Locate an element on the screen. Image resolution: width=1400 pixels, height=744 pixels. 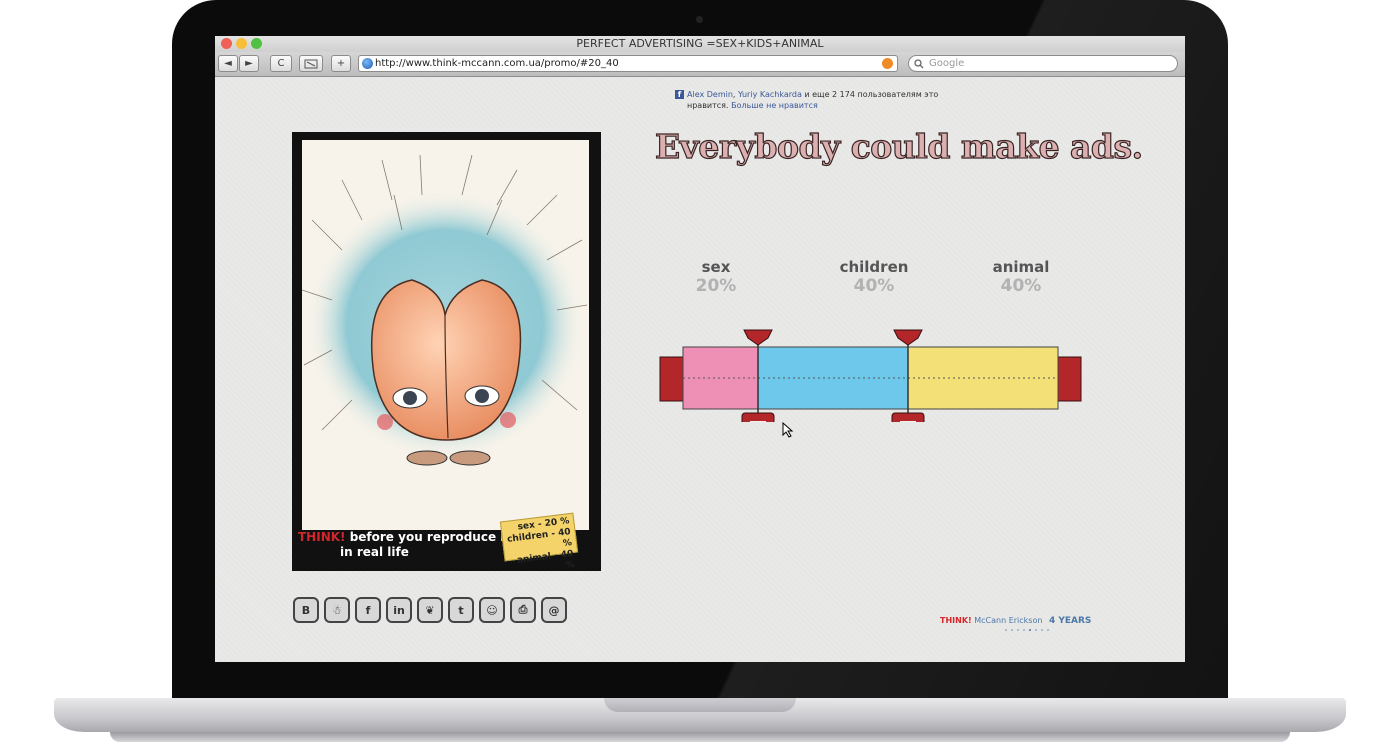
close-button is located at coordinates (226, 43).